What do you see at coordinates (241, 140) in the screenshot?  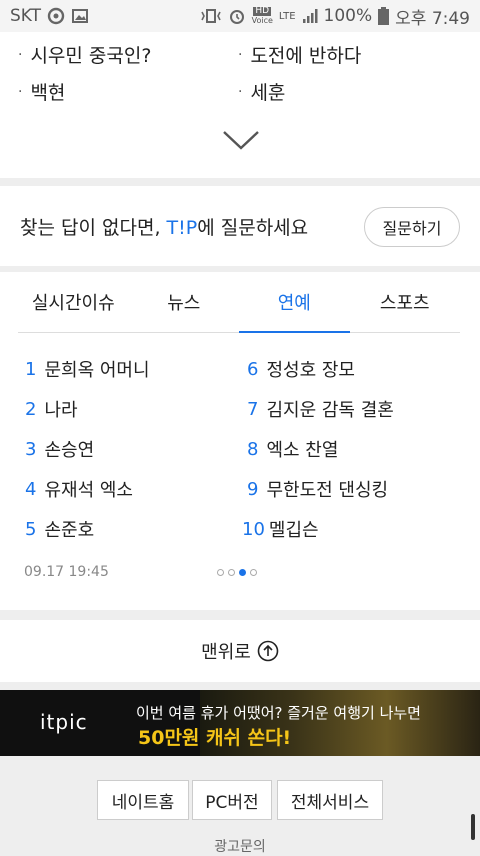 I see `chevron-down-icon` at bounding box center [241, 140].